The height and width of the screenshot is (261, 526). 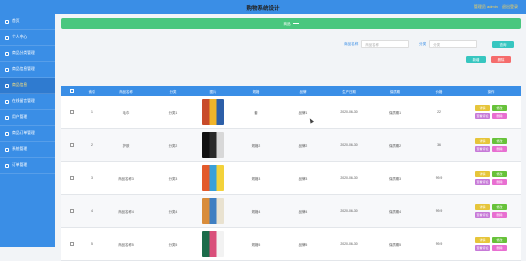 I want to click on add-button: 新增, so click(x=476, y=59).